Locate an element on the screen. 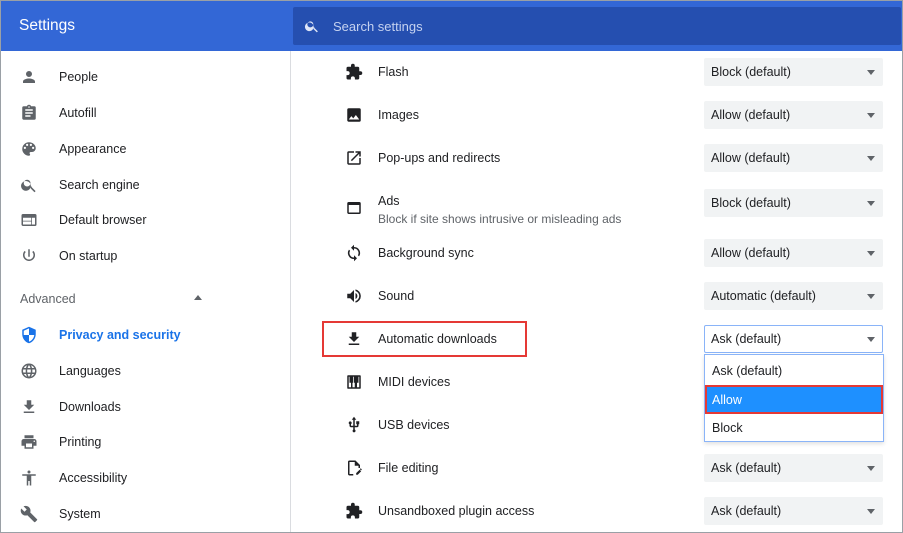  permission-label: Pop-ups and redirects is located at coordinates (439, 158).